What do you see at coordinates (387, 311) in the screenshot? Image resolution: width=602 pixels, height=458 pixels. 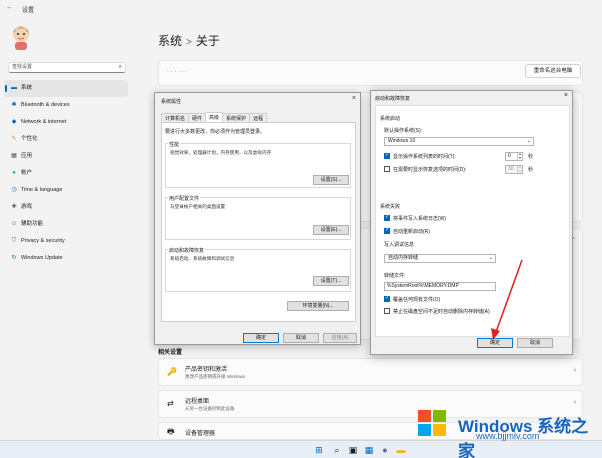 I see `disable-autodelete-checkbox` at bounding box center [387, 311].